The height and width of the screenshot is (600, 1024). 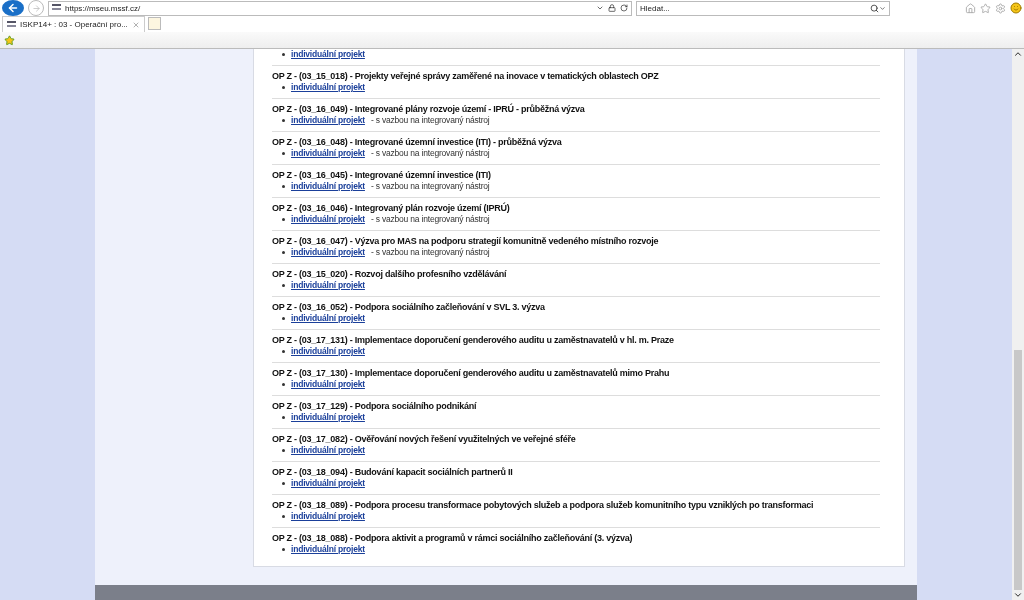 What do you see at coordinates (1018, 324) in the screenshot?
I see `scrollbar` at bounding box center [1018, 324].